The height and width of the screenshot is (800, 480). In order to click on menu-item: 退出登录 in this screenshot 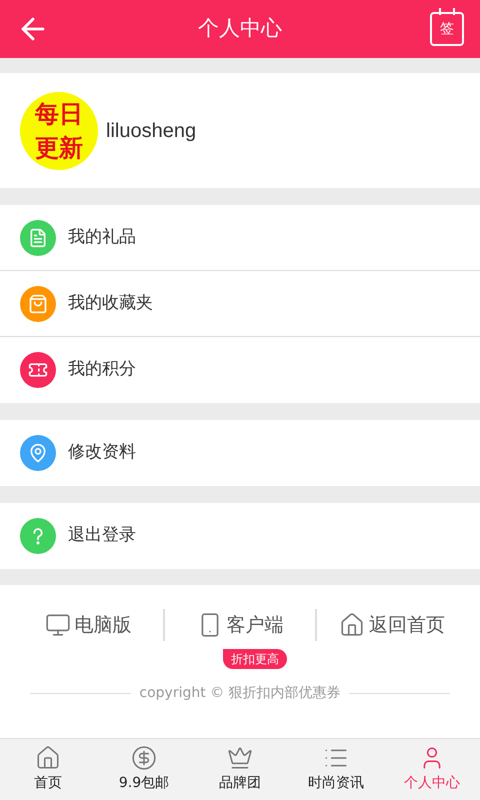, I will do `click(240, 536)`.